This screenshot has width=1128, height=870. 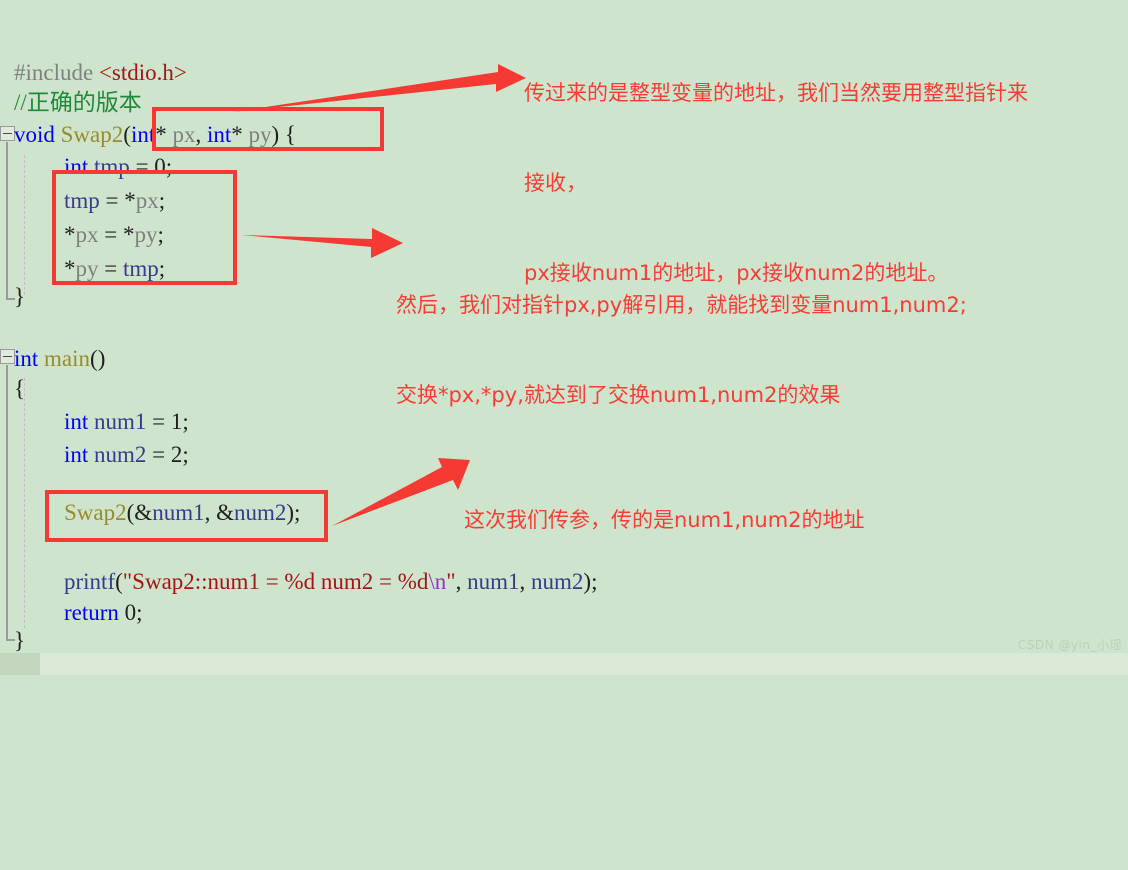 What do you see at coordinates (20, 388) in the screenshot?
I see `code-token: {` at bounding box center [20, 388].